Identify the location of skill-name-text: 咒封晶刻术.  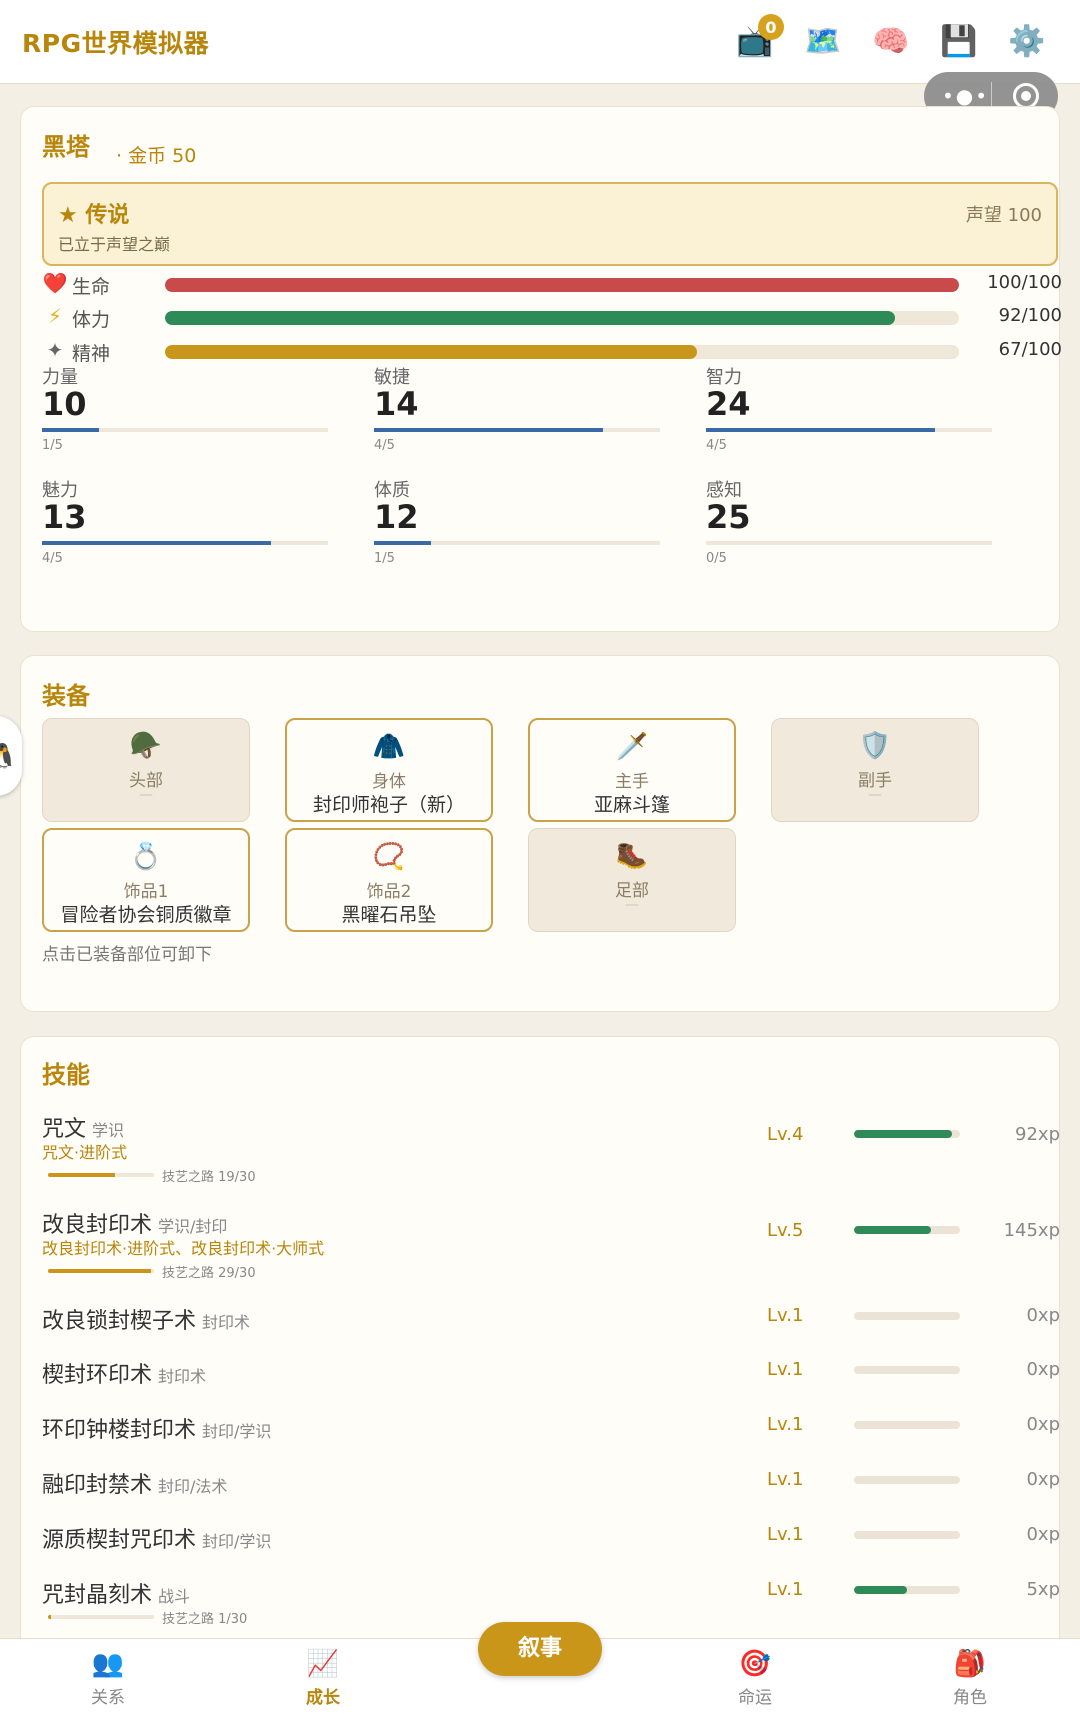
(97, 1595).